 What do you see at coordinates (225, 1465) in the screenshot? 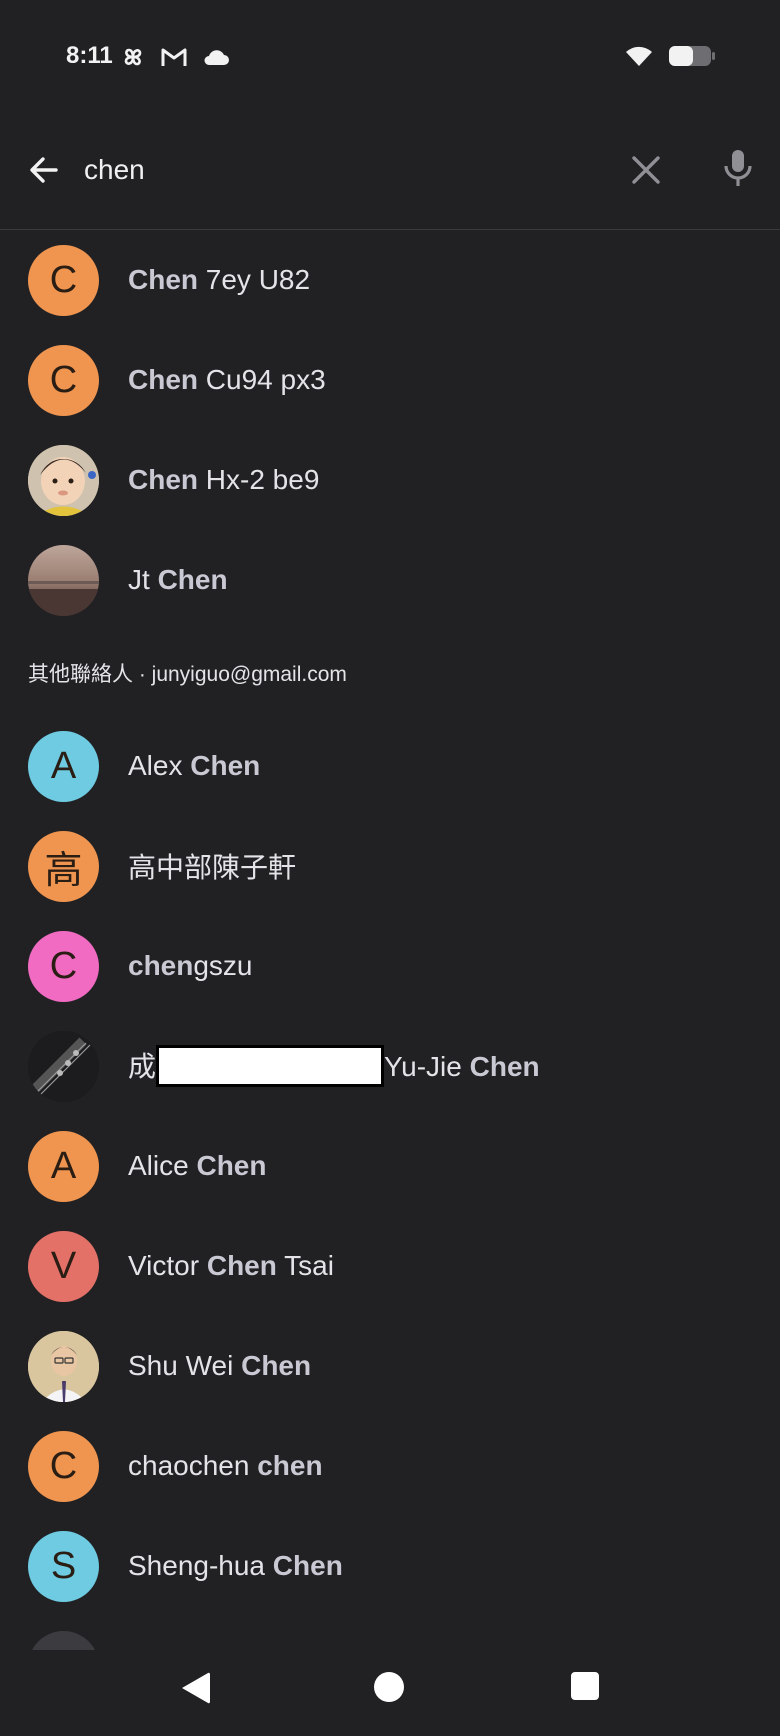
I see `contact-name: chaochen chen` at bounding box center [225, 1465].